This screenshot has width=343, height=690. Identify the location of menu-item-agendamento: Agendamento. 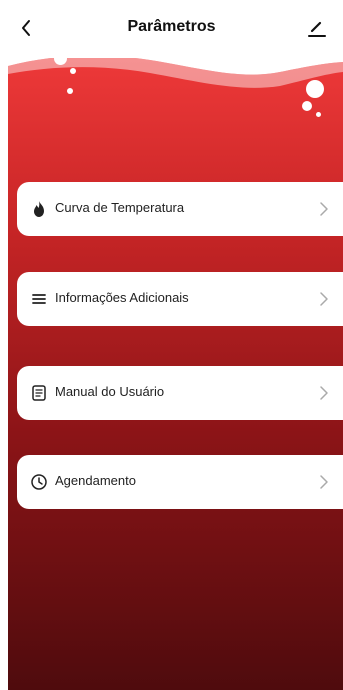
(180, 482).